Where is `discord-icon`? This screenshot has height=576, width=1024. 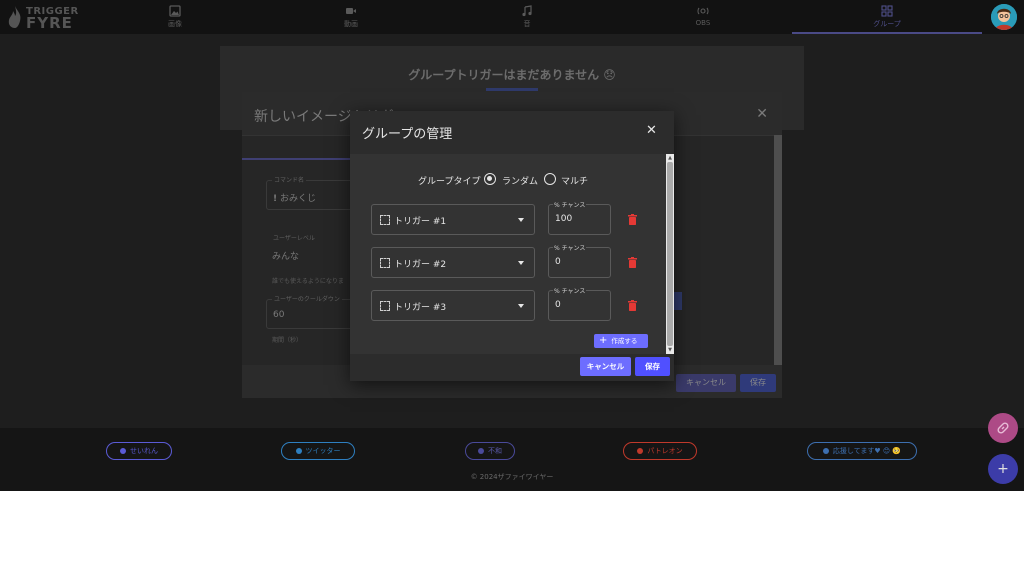
discord-icon is located at coordinates (481, 451).